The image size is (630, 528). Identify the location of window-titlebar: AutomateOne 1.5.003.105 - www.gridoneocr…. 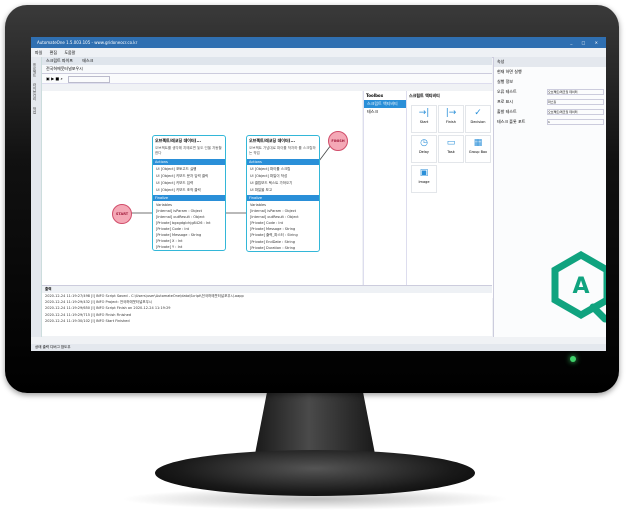
(318, 42).